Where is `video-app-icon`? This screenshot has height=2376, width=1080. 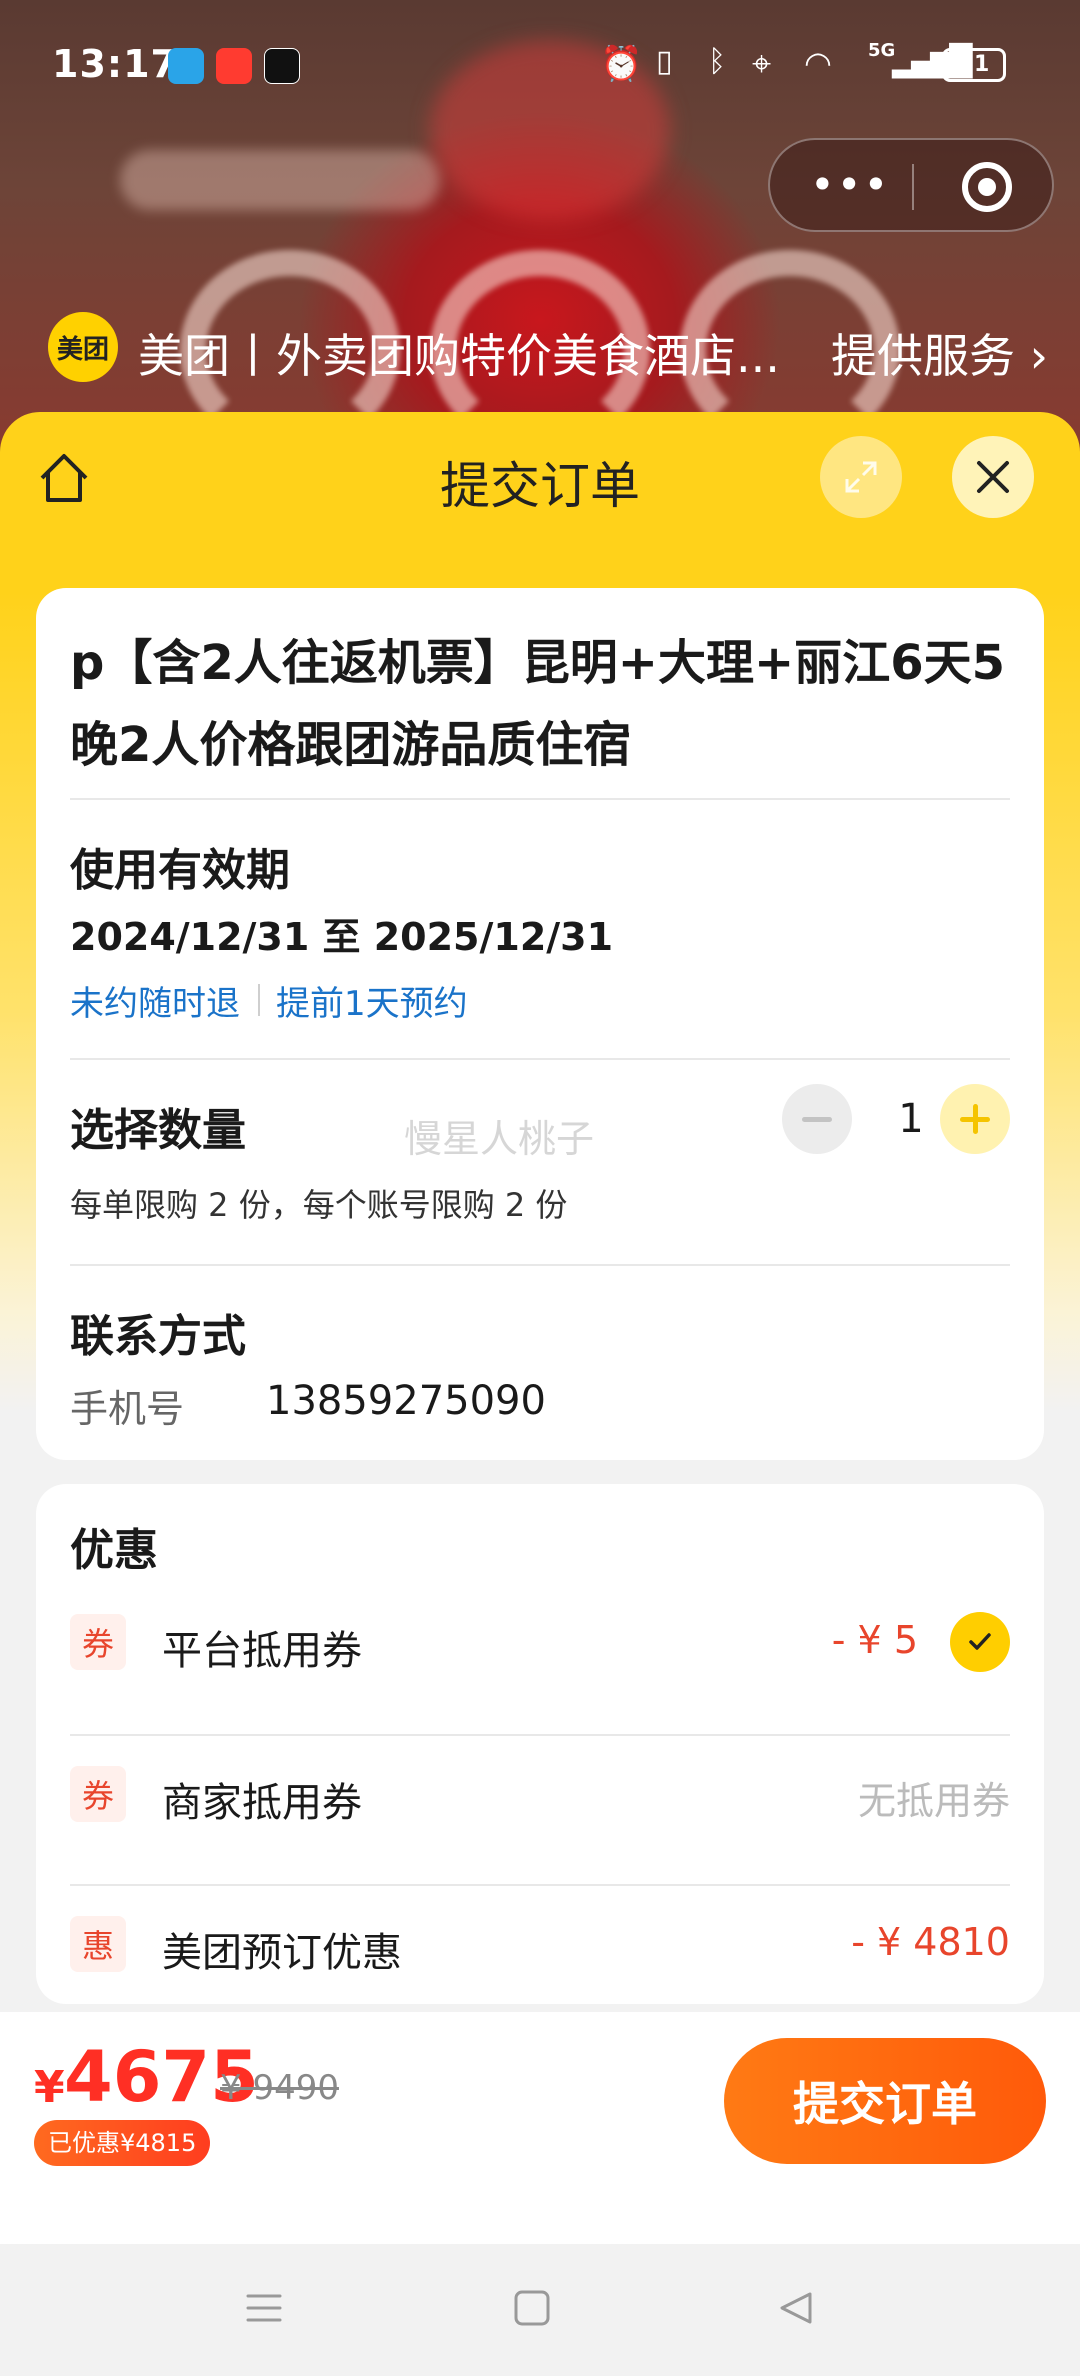
video-app-icon is located at coordinates (234, 66).